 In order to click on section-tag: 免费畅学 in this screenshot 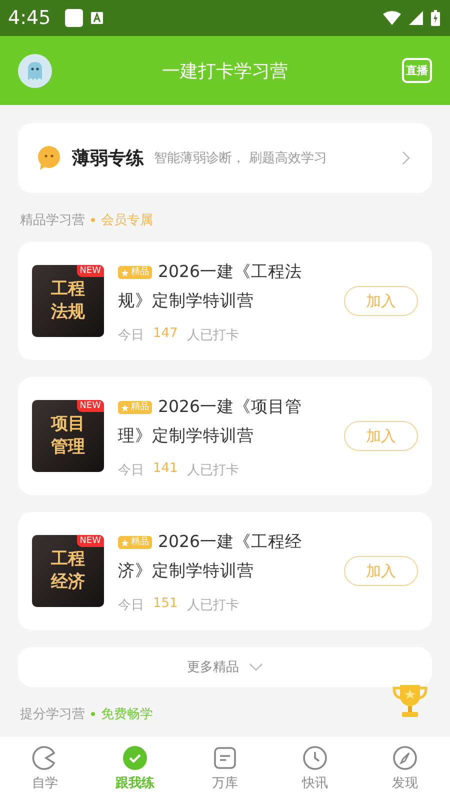, I will do `click(127, 714)`.